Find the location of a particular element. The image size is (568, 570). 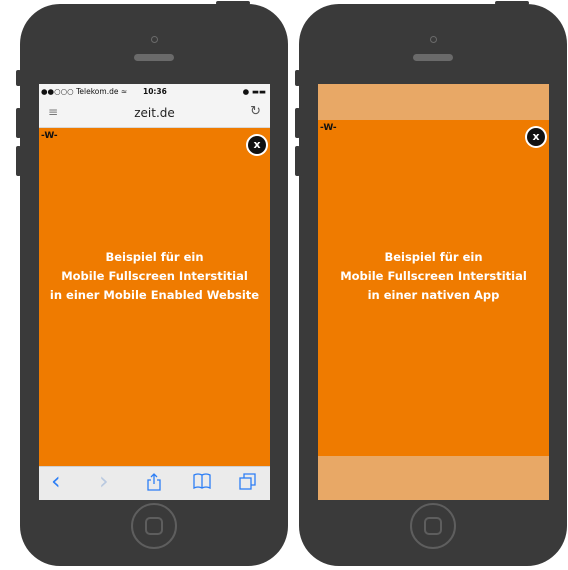

carrier-signal: ●●○○○ Telekom.de ≈ is located at coordinates (84, 91).